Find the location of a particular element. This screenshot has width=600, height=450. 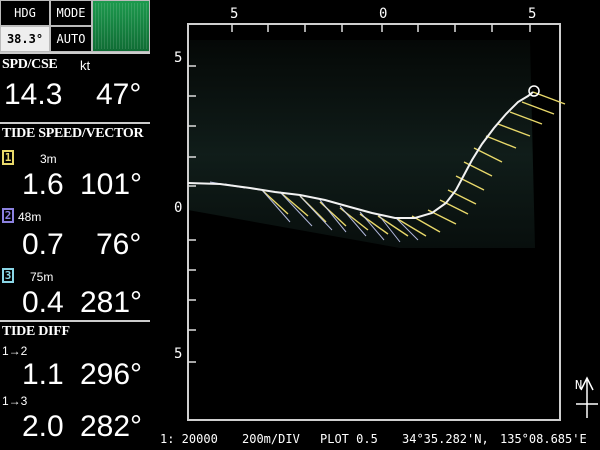

tide-vector-title: TIDE SPEED/VECTOR is located at coordinates (73, 133).